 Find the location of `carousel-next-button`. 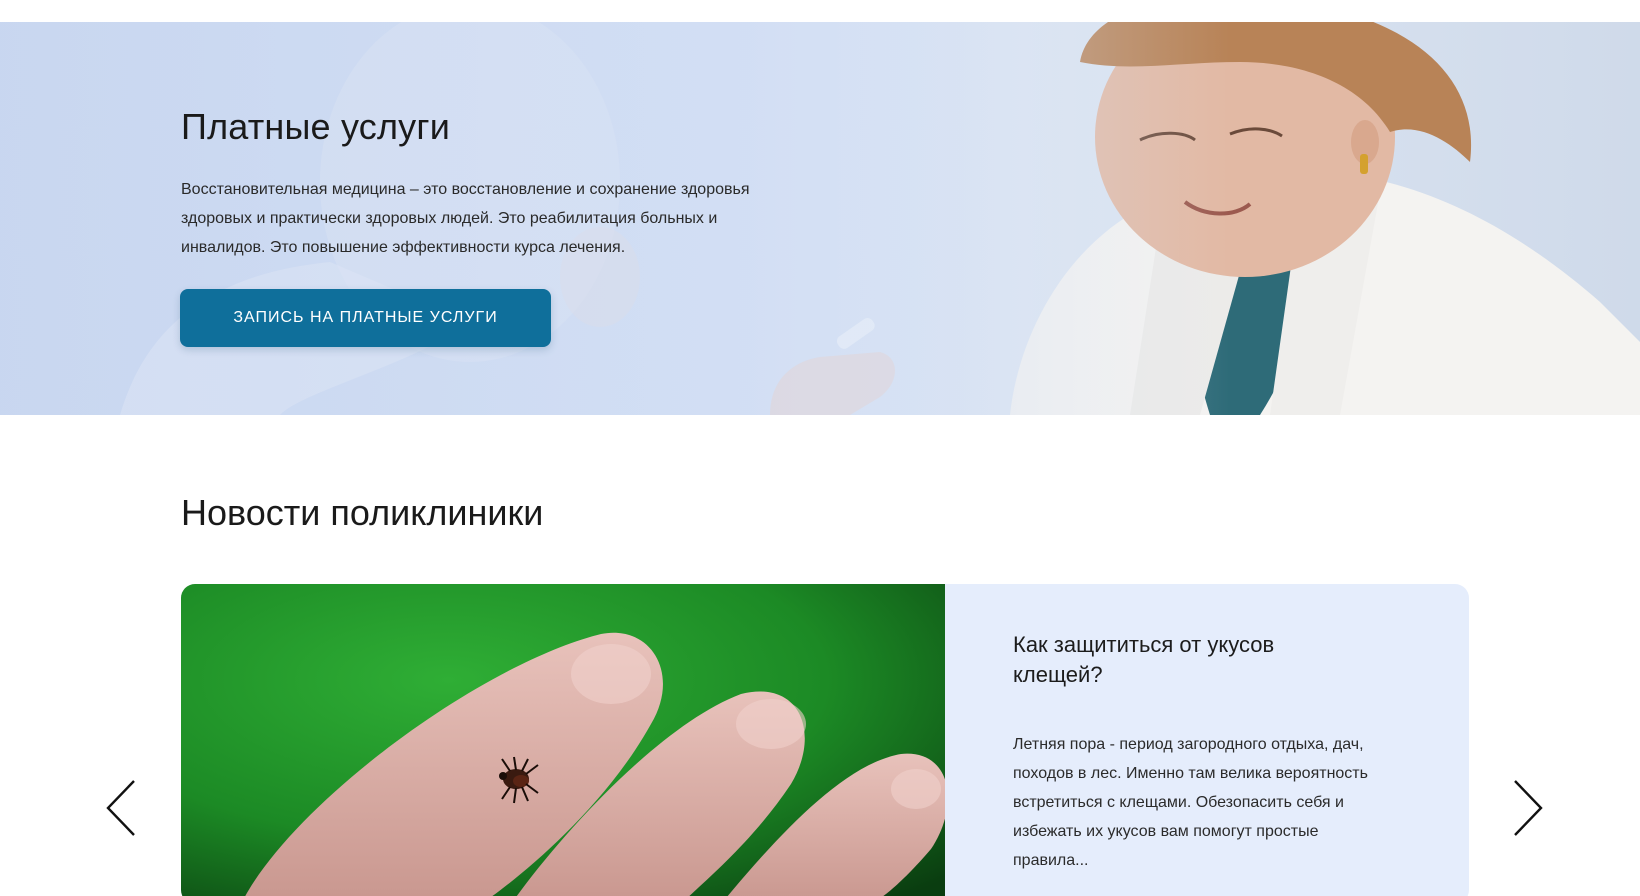

carousel-next-button is located at coordinates (1528, 808).